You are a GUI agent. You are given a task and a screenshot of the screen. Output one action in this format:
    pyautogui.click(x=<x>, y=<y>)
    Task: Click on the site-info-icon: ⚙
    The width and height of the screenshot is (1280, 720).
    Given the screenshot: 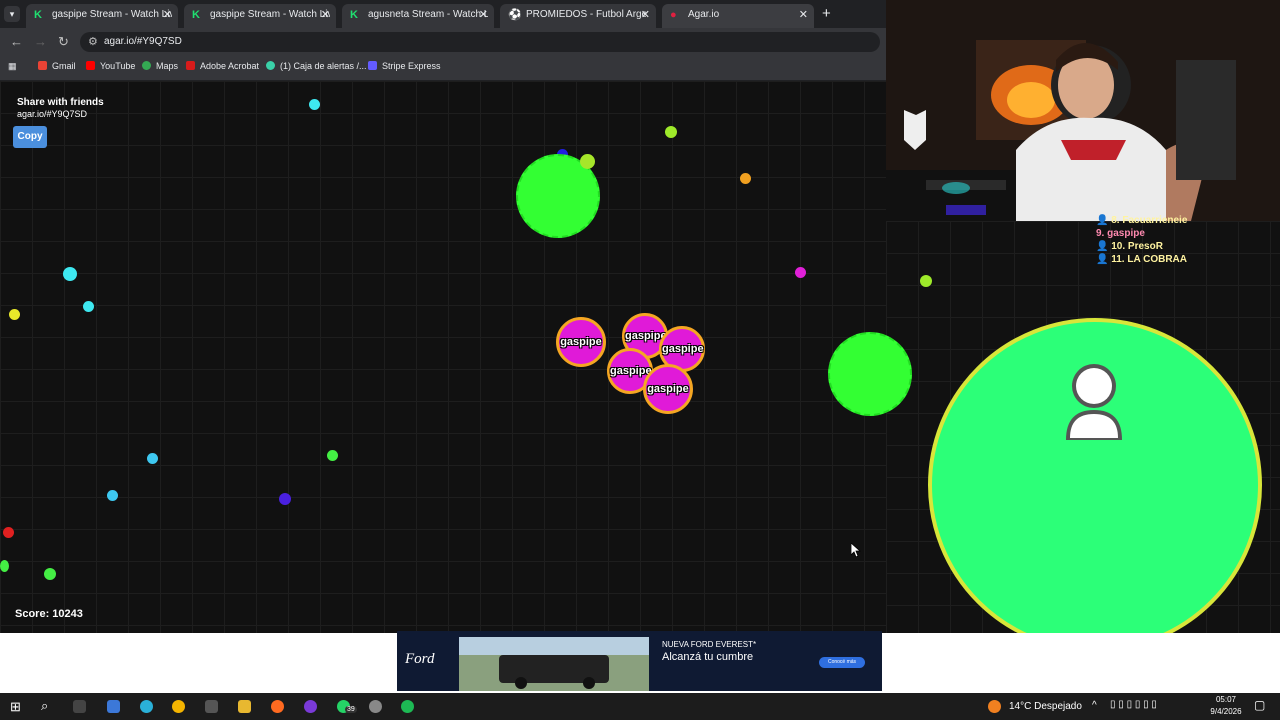 What is the action you would take?
    pyautogui.click(x=93, y=41)
    